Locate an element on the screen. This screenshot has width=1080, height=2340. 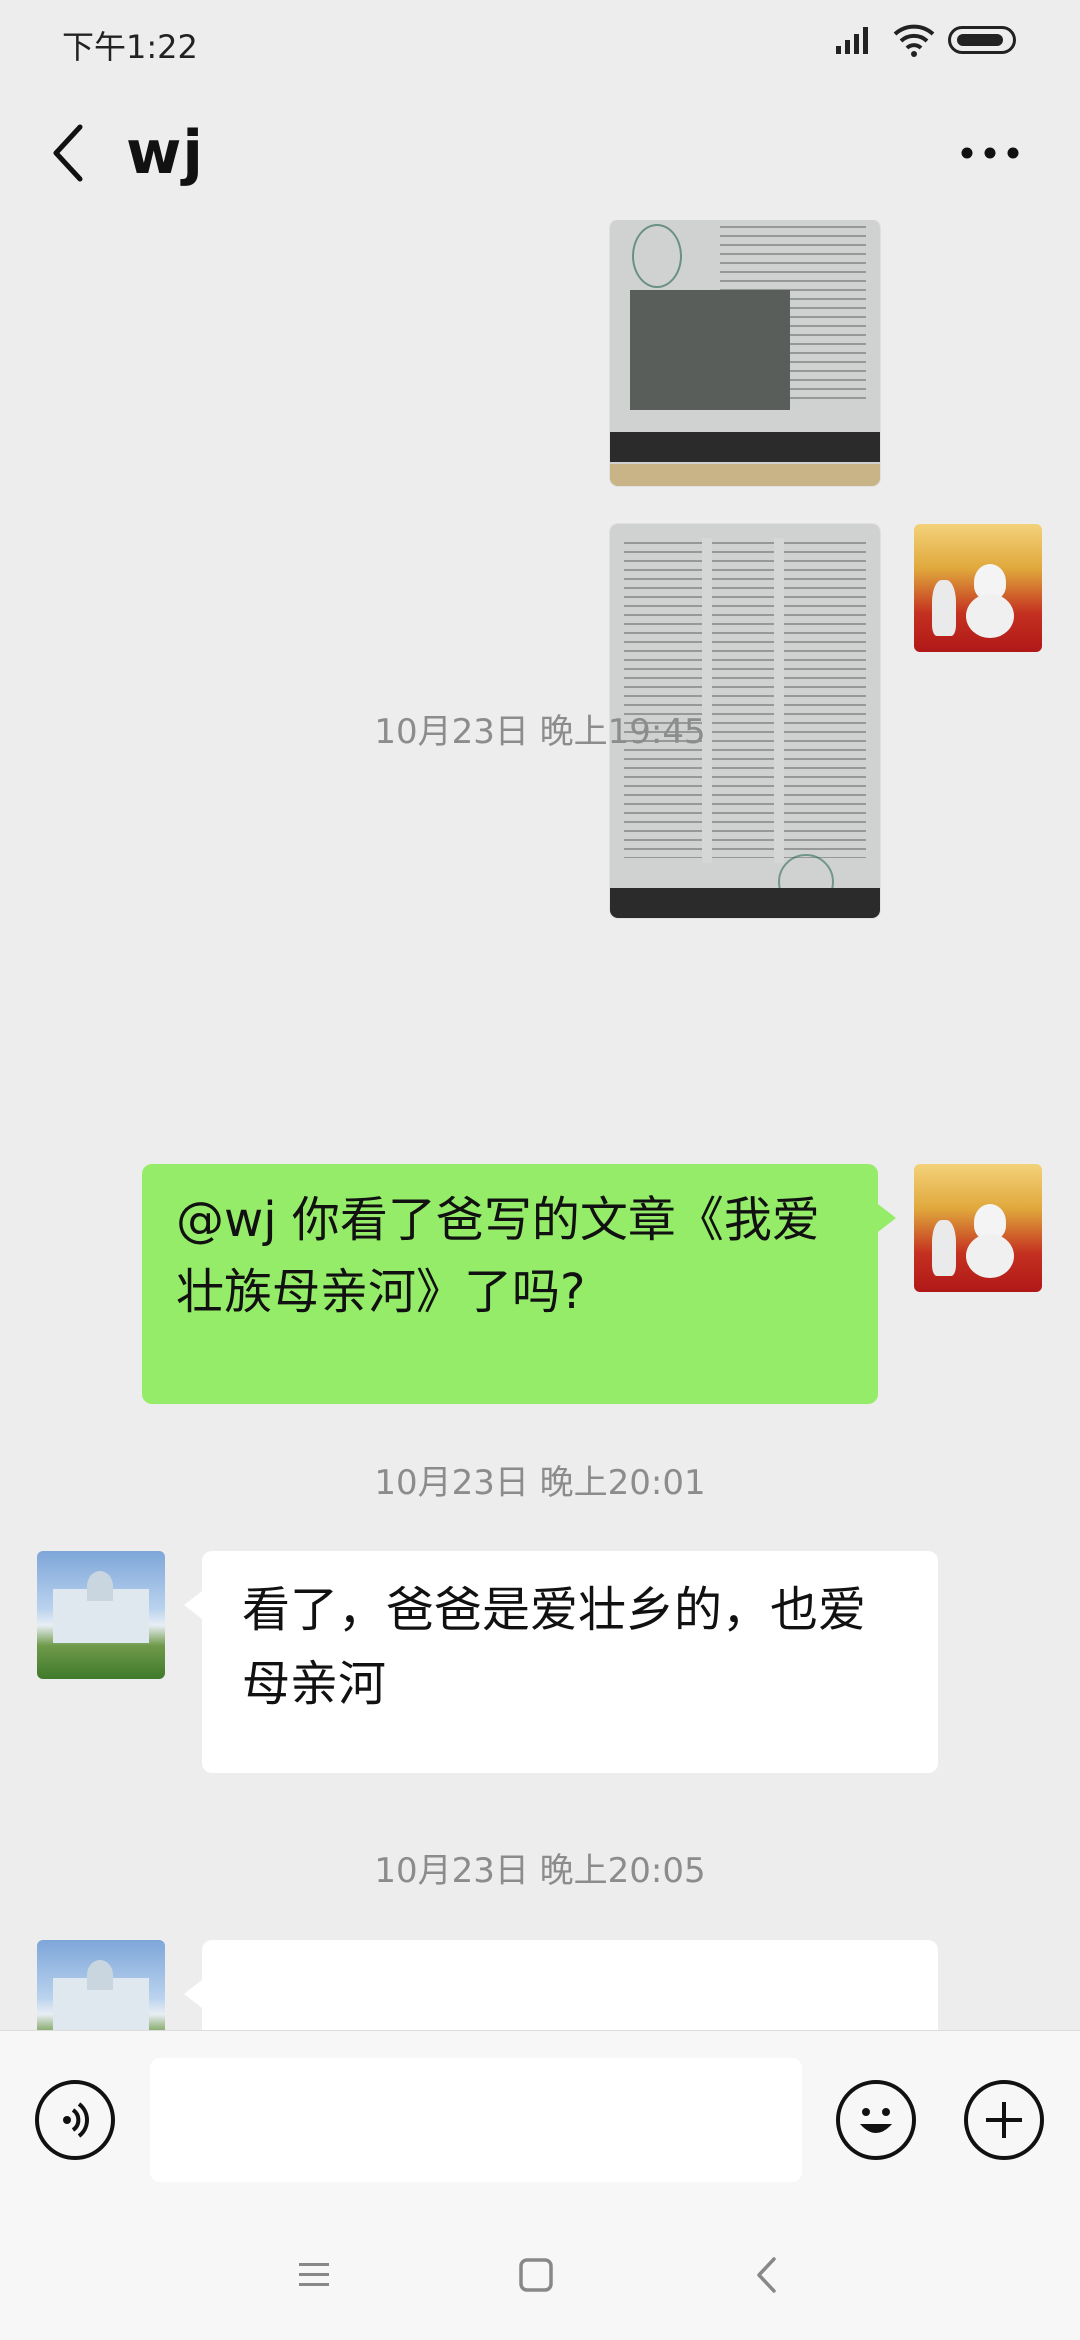
photo-in-article is located at coordinates (710, 350).